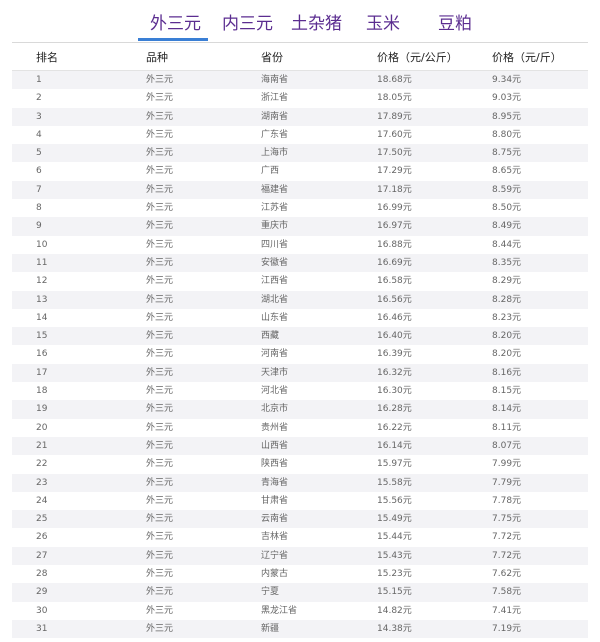 The image size is (600, 642). I want to click on cell-price-per-jin: 7.79元, so click(507, 482).